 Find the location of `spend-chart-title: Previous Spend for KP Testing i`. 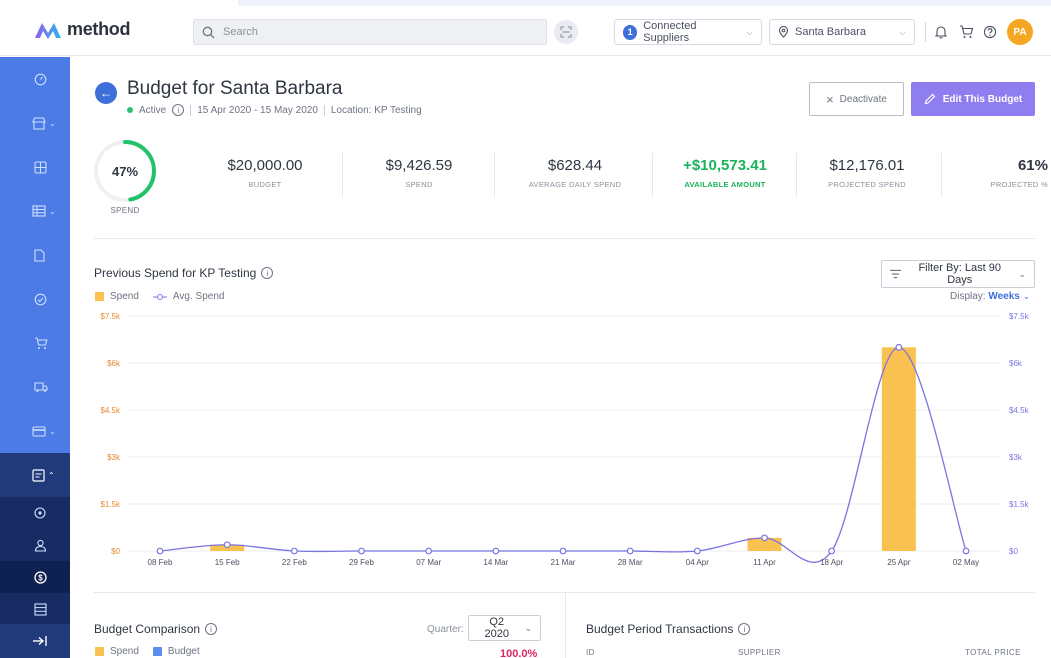

spend-chart-title: Previous Spend for KP Testing i is located at coordinates (184, 273).